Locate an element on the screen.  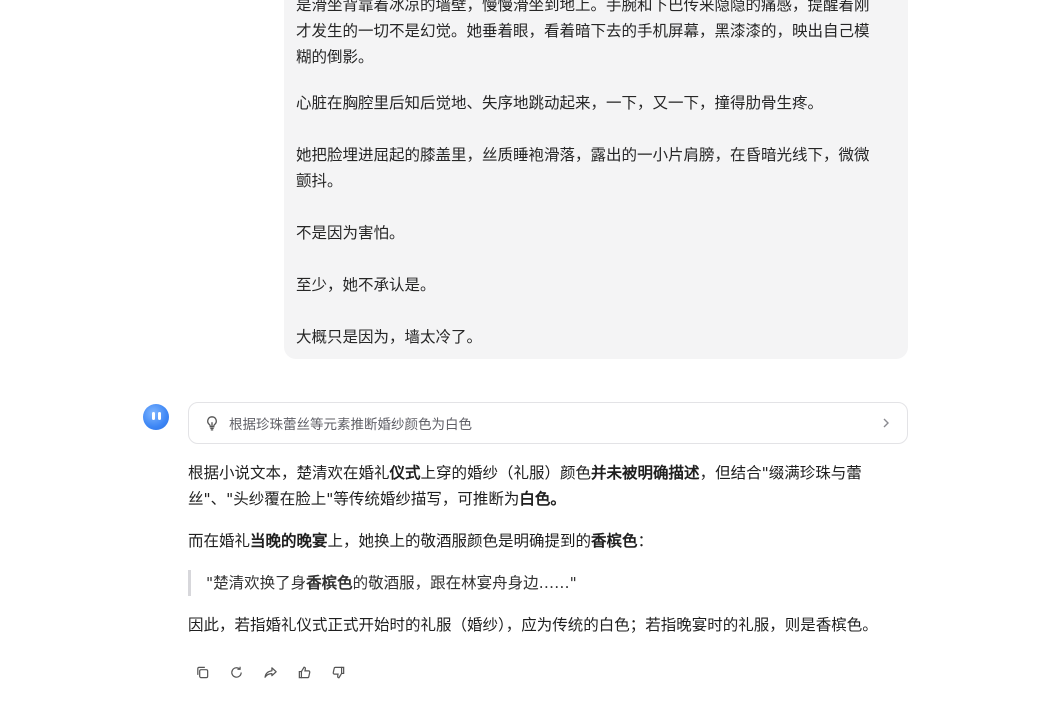
quote-text: "楚清欢换了身 is located at coordinates (256, 583).